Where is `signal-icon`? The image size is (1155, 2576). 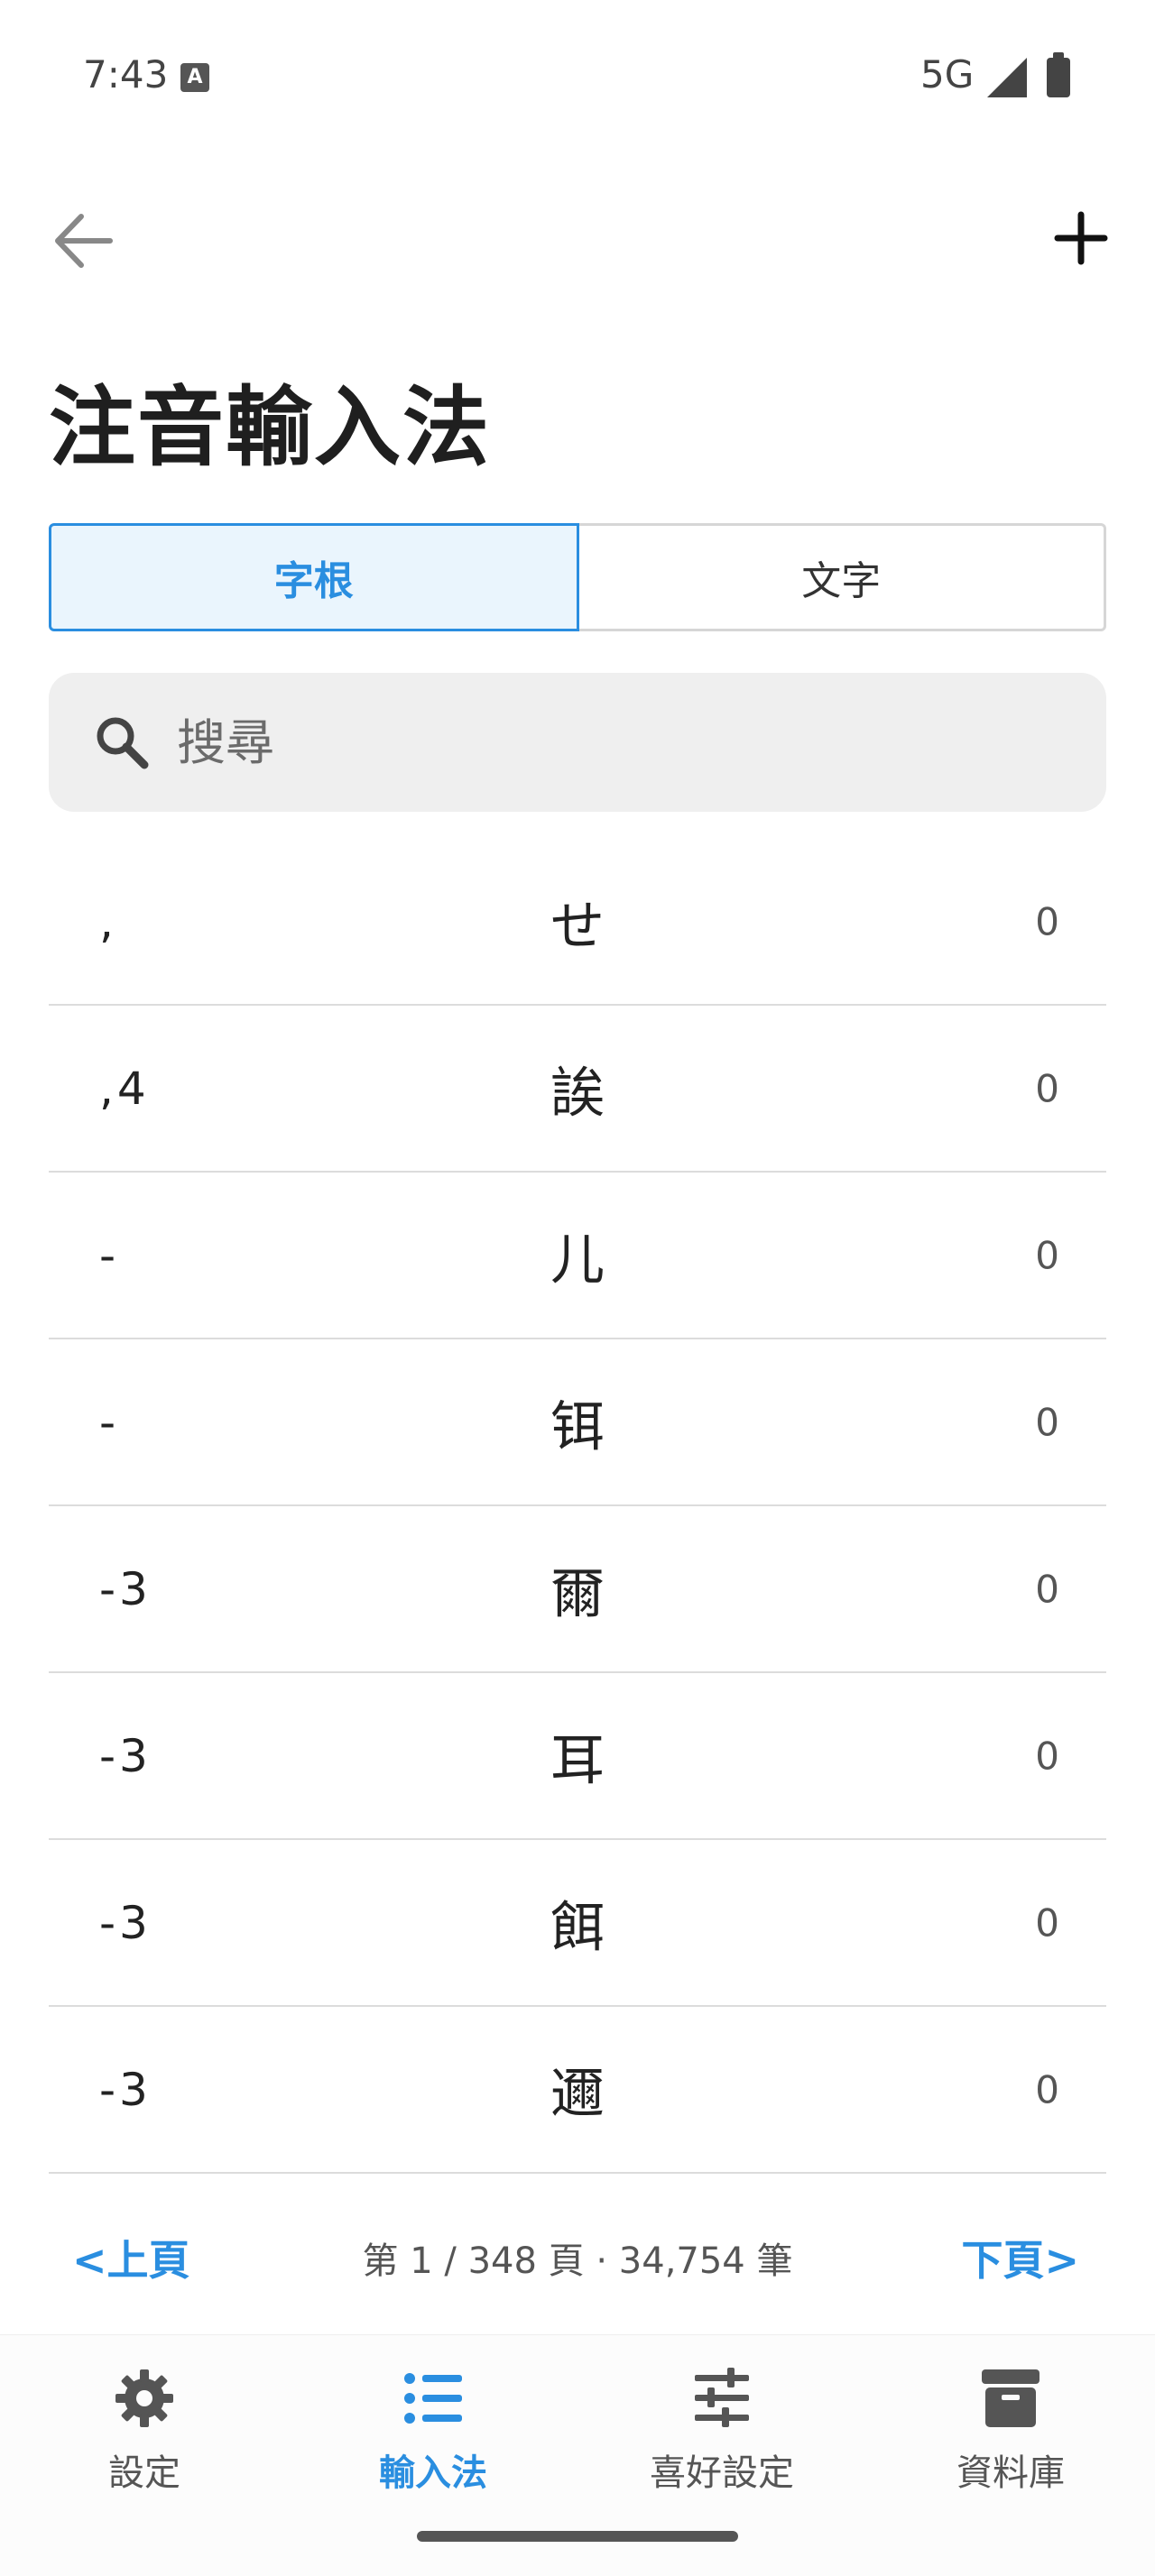
signal-icon is located at coordinates (1007, 77).